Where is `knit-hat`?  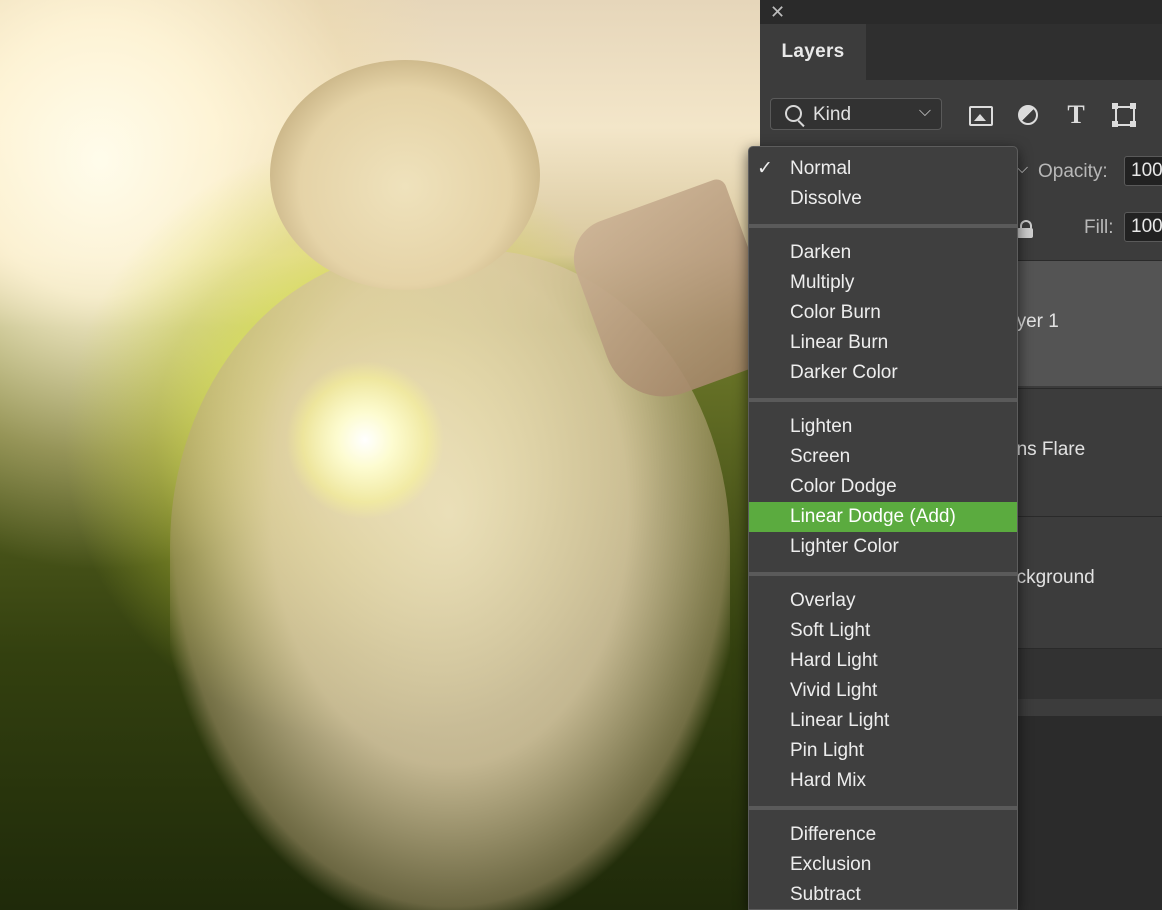 knit-hat is located at coordinates (405, 175).